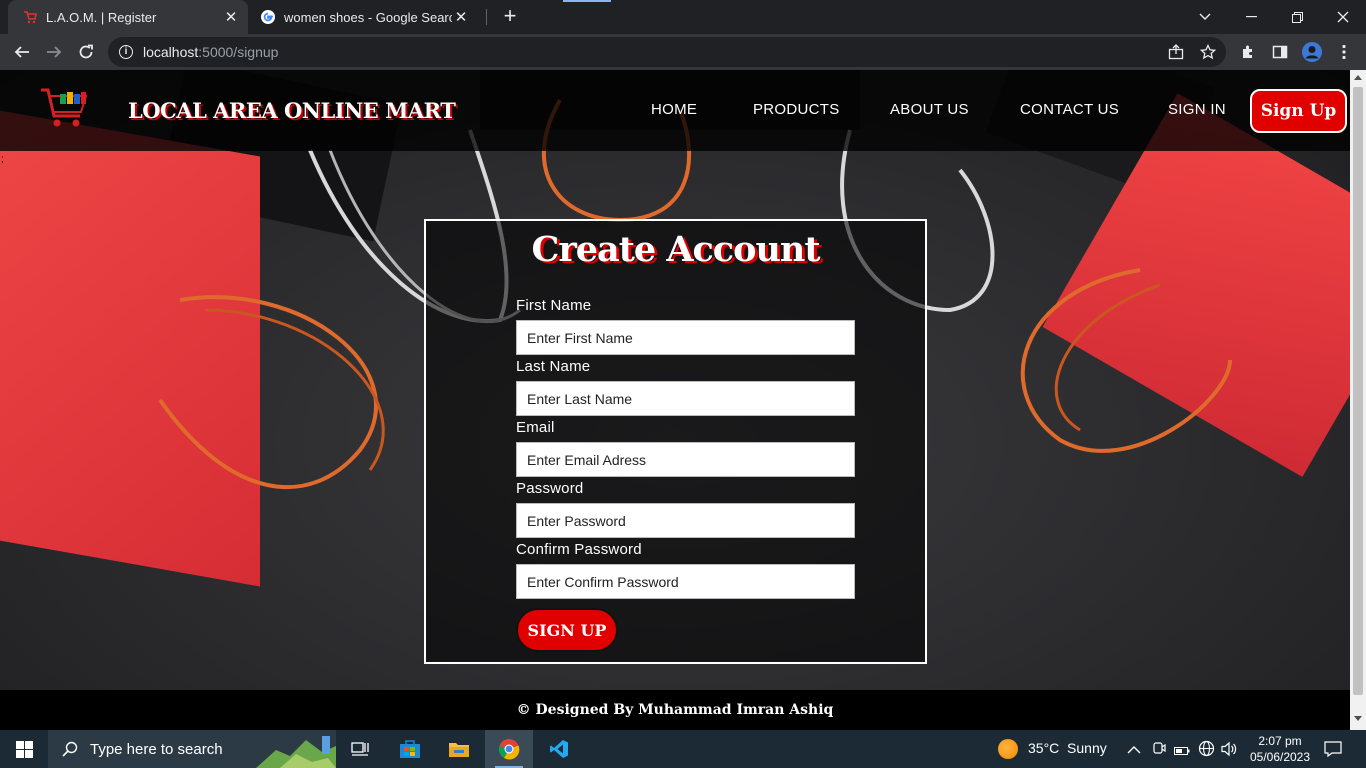 This screenshot has width=1366, height=768. Describe the element at coordinates (675, 249) in the screenshot. I see `form-title: Create Account` at that location.